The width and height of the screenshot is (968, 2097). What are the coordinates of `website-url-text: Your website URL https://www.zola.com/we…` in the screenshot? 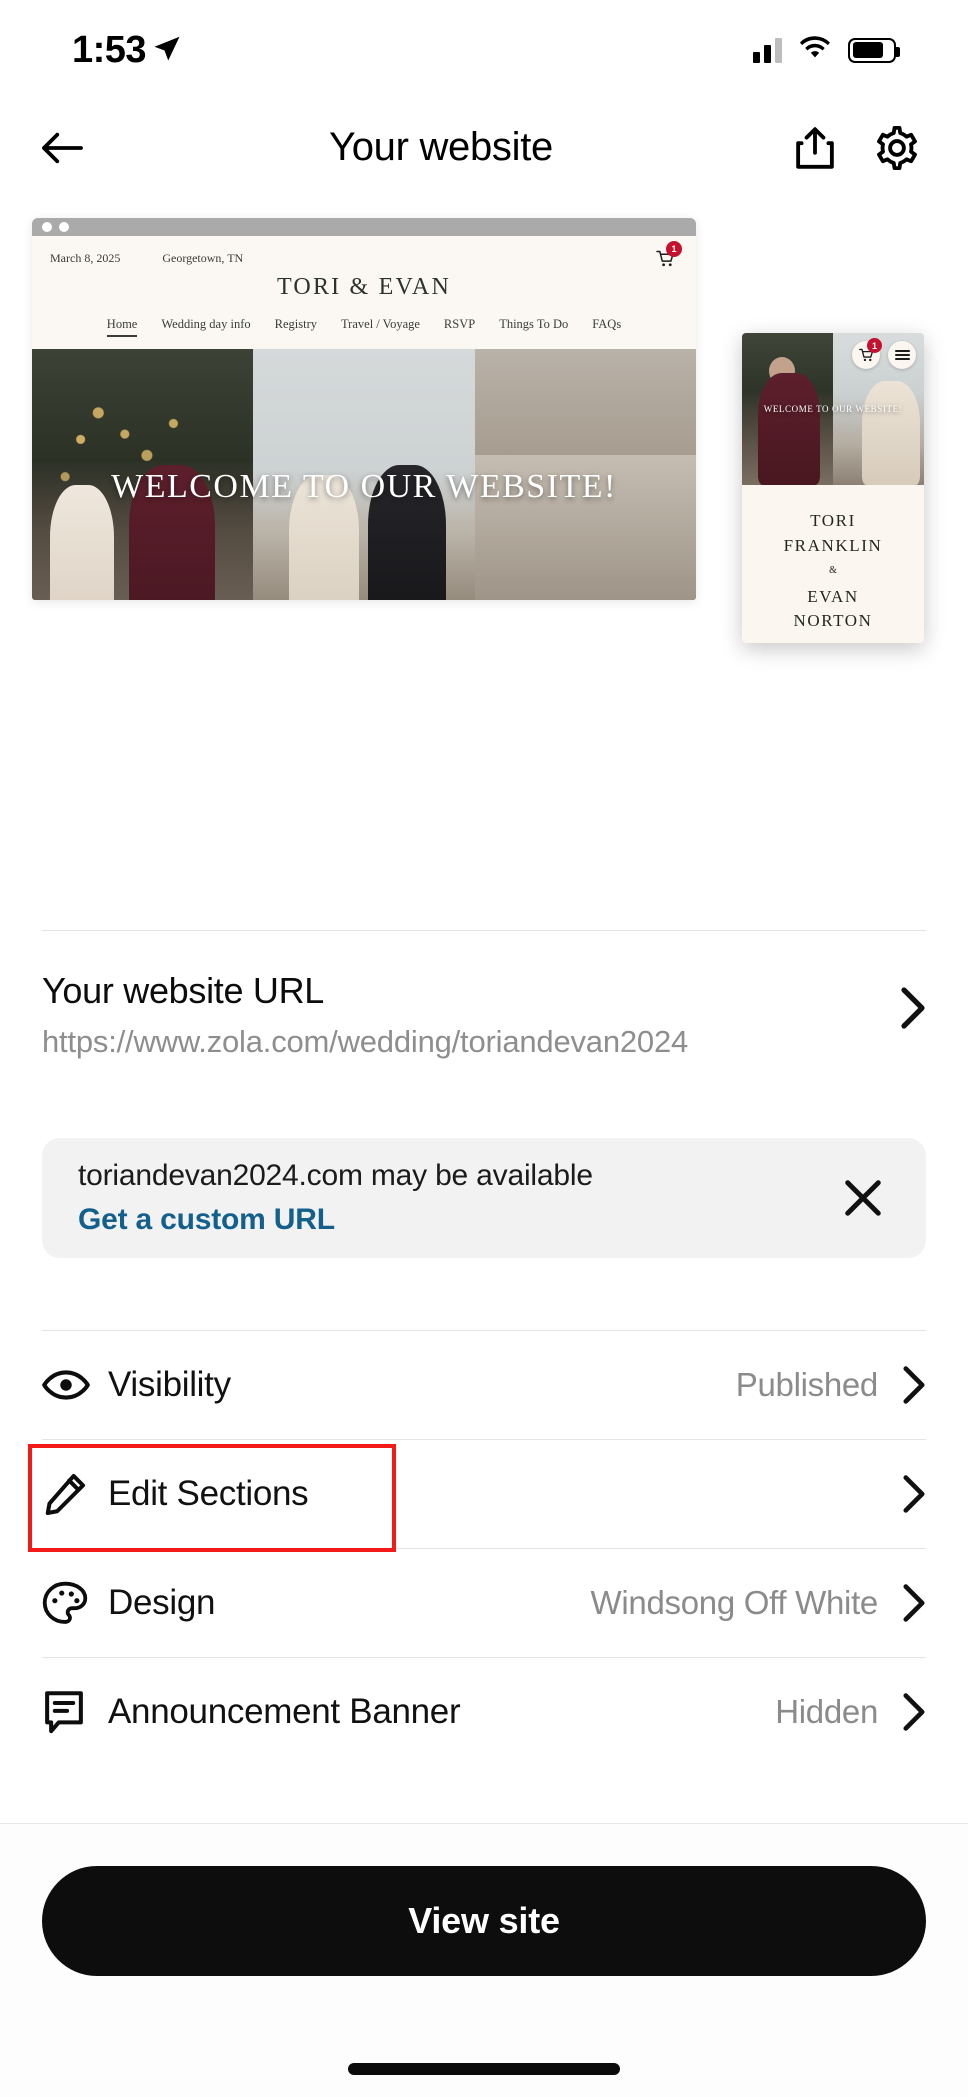 It's located at (471, 1015).